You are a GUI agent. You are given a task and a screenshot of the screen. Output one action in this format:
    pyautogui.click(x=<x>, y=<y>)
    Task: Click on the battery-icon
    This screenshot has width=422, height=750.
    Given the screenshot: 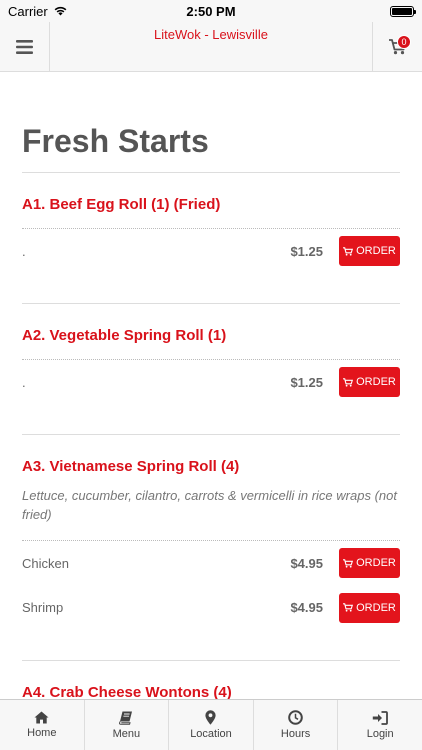 What is the action you would take?
    pyautogui.click(x=402, y=11)
    